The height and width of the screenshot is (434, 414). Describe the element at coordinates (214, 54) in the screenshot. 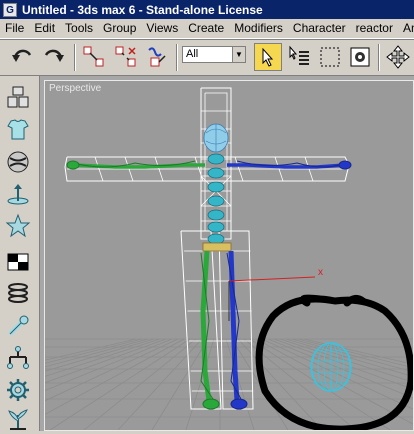

I see `selection-filter-dropdown: All ▼` at that location.